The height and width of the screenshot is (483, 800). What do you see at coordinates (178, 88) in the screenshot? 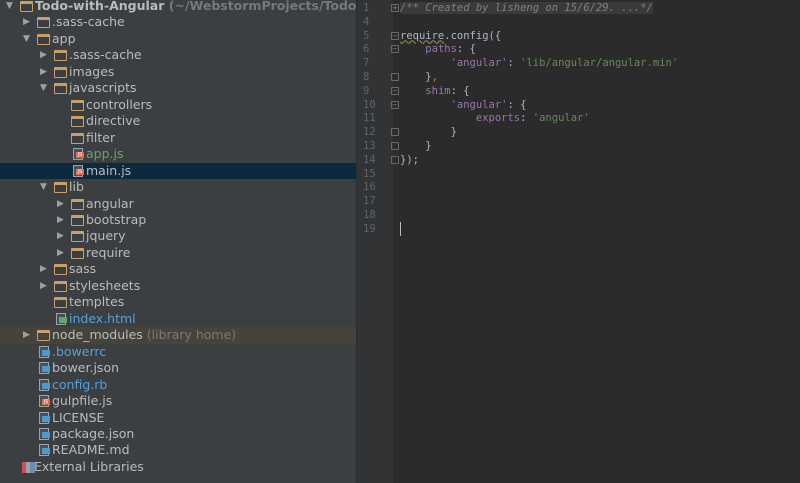
I see `tree-item: ▼ javascripts` at bounding box center [178, 88].